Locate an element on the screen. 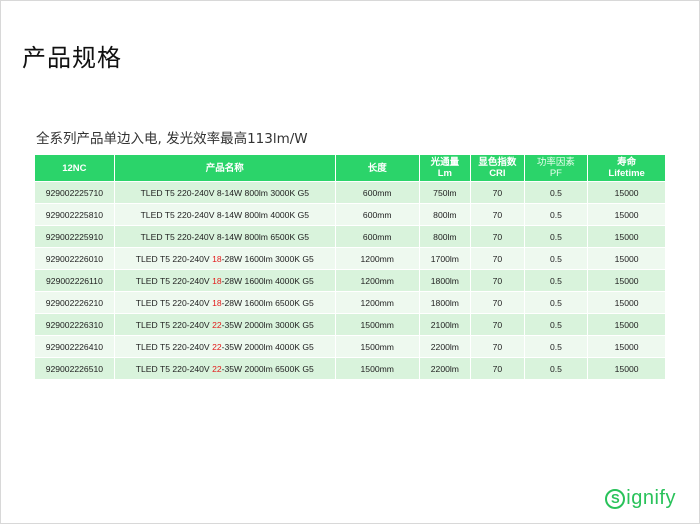 The width and height of the screenshot is (700, 524). header-lifetime: 寿命 Lifetime is located at coordinates (626, 168).